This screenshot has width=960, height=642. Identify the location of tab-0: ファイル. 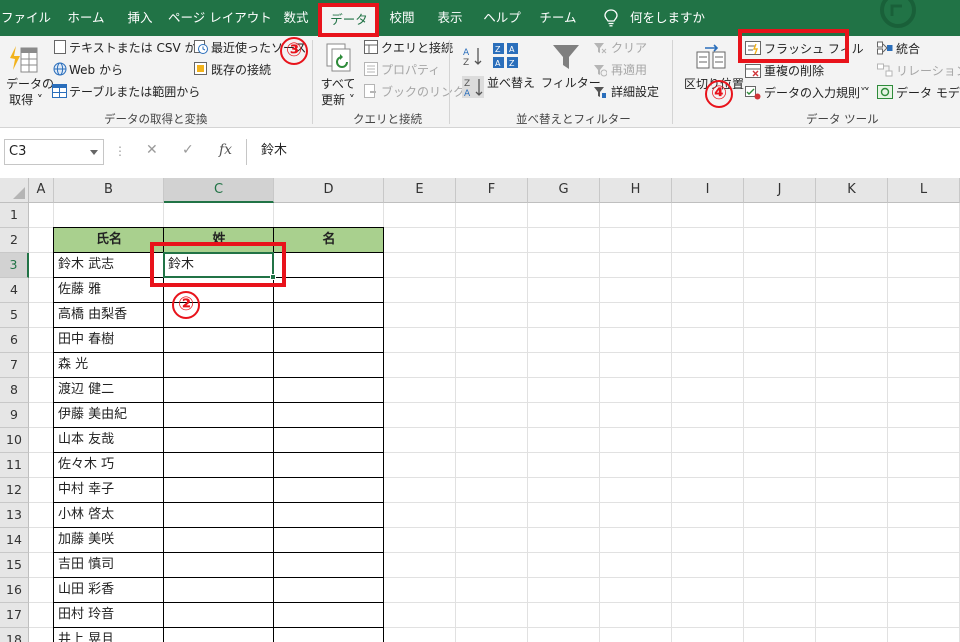
(26, 18).